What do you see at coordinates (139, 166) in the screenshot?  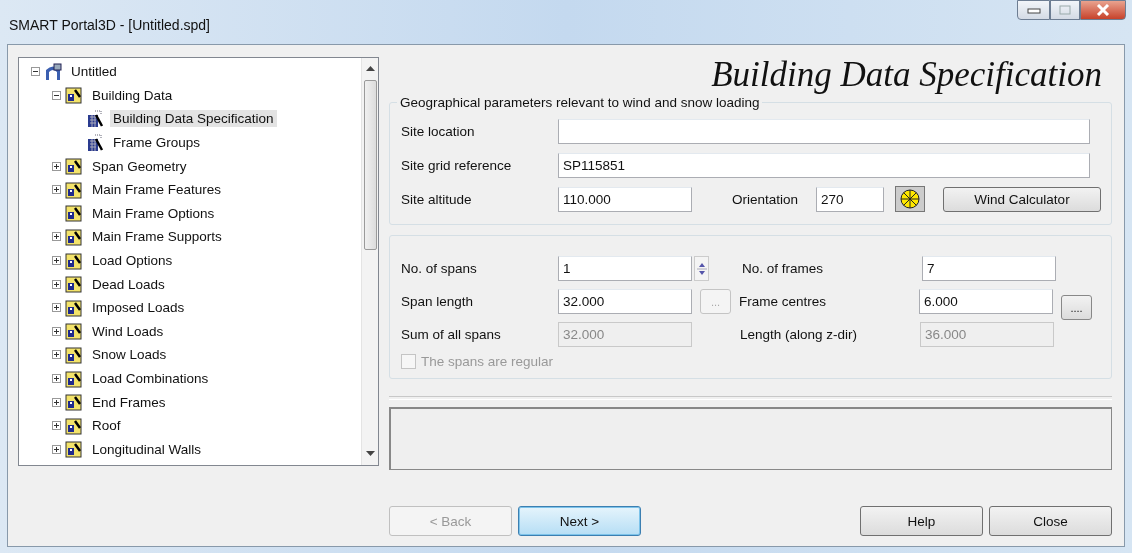 I see `tree-item: Span Geometry` at bounding box center [139, 166].